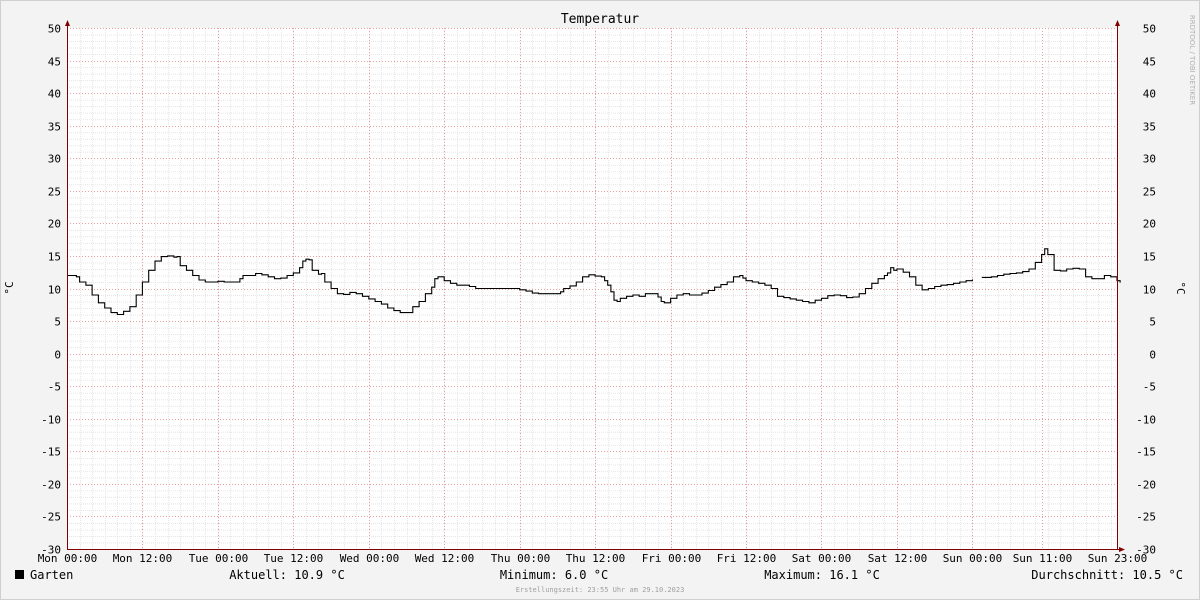 This screenshot has width=1200, height=600. Describe the element at coordinates (9, 287) in the screenshot. I see `y-axis-left-label: °C` at that location.